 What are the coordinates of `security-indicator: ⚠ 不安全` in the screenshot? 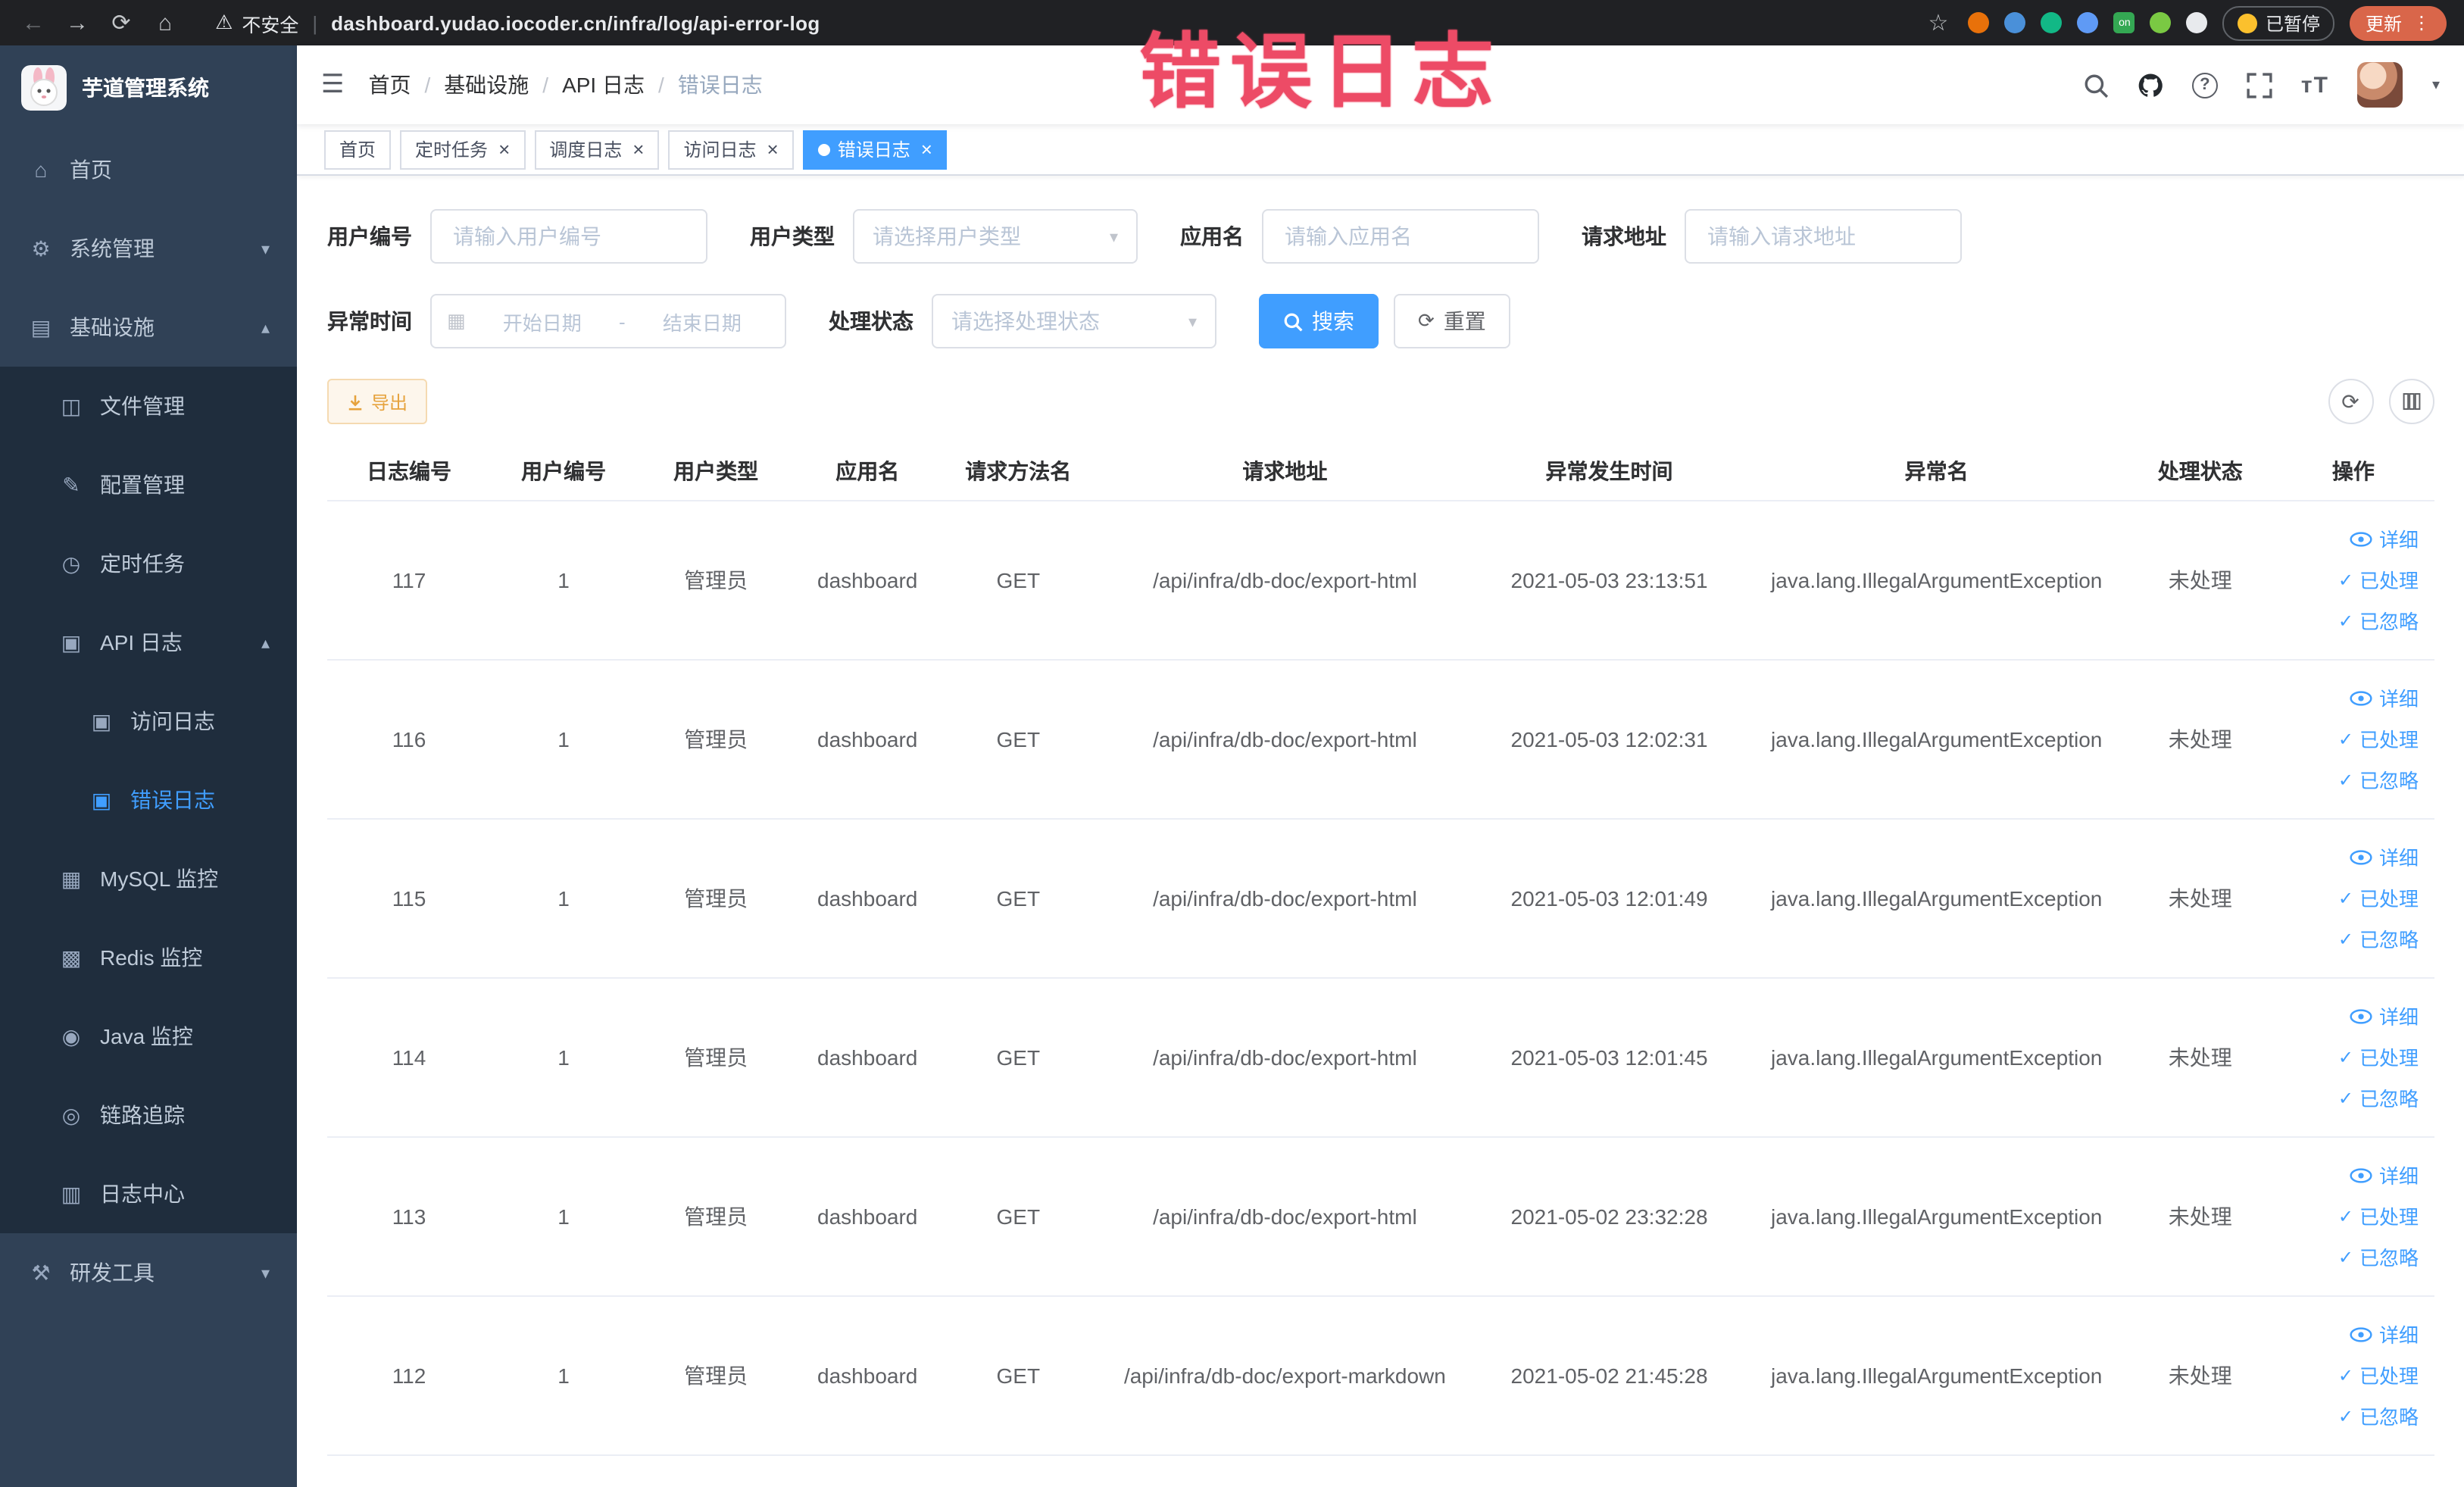 It's located at (256, 22).